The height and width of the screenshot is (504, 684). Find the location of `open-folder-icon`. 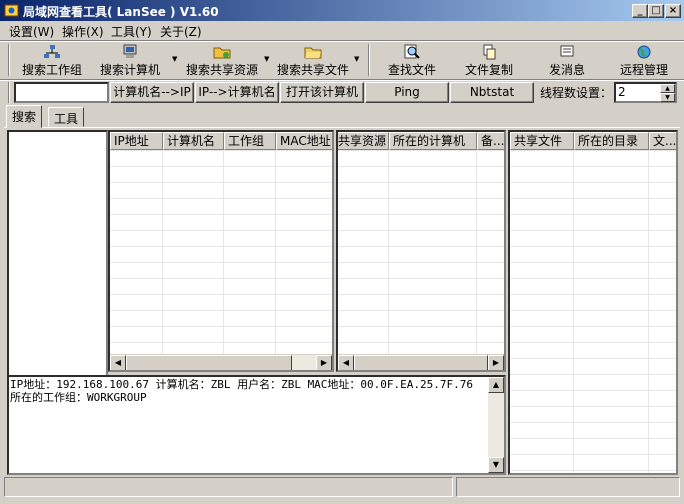

open-folder-icon is located at coordinates (313, 53).